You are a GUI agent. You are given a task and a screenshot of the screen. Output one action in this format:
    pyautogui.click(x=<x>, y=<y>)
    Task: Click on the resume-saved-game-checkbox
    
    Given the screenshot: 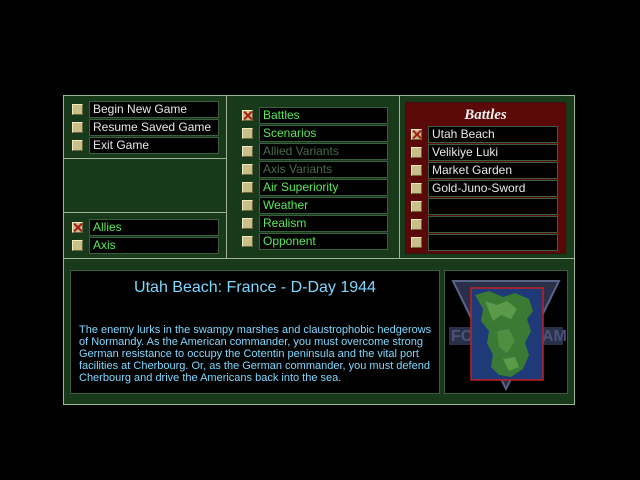 What is the action you would take?
    pyautogui.click(x=77, y=127)
    